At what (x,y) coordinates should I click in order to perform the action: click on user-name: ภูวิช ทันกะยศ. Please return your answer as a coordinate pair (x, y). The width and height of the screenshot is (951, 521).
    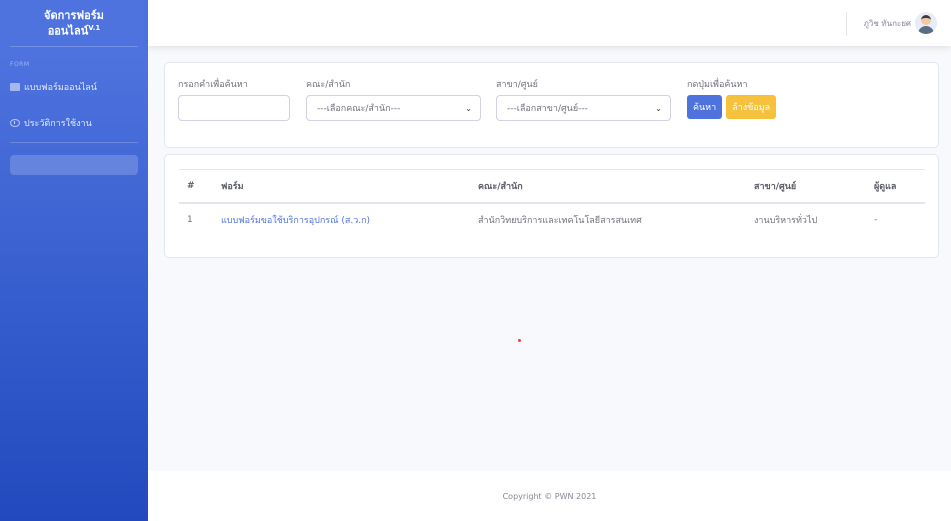
    Looking at the image, I should click on (887, 23).